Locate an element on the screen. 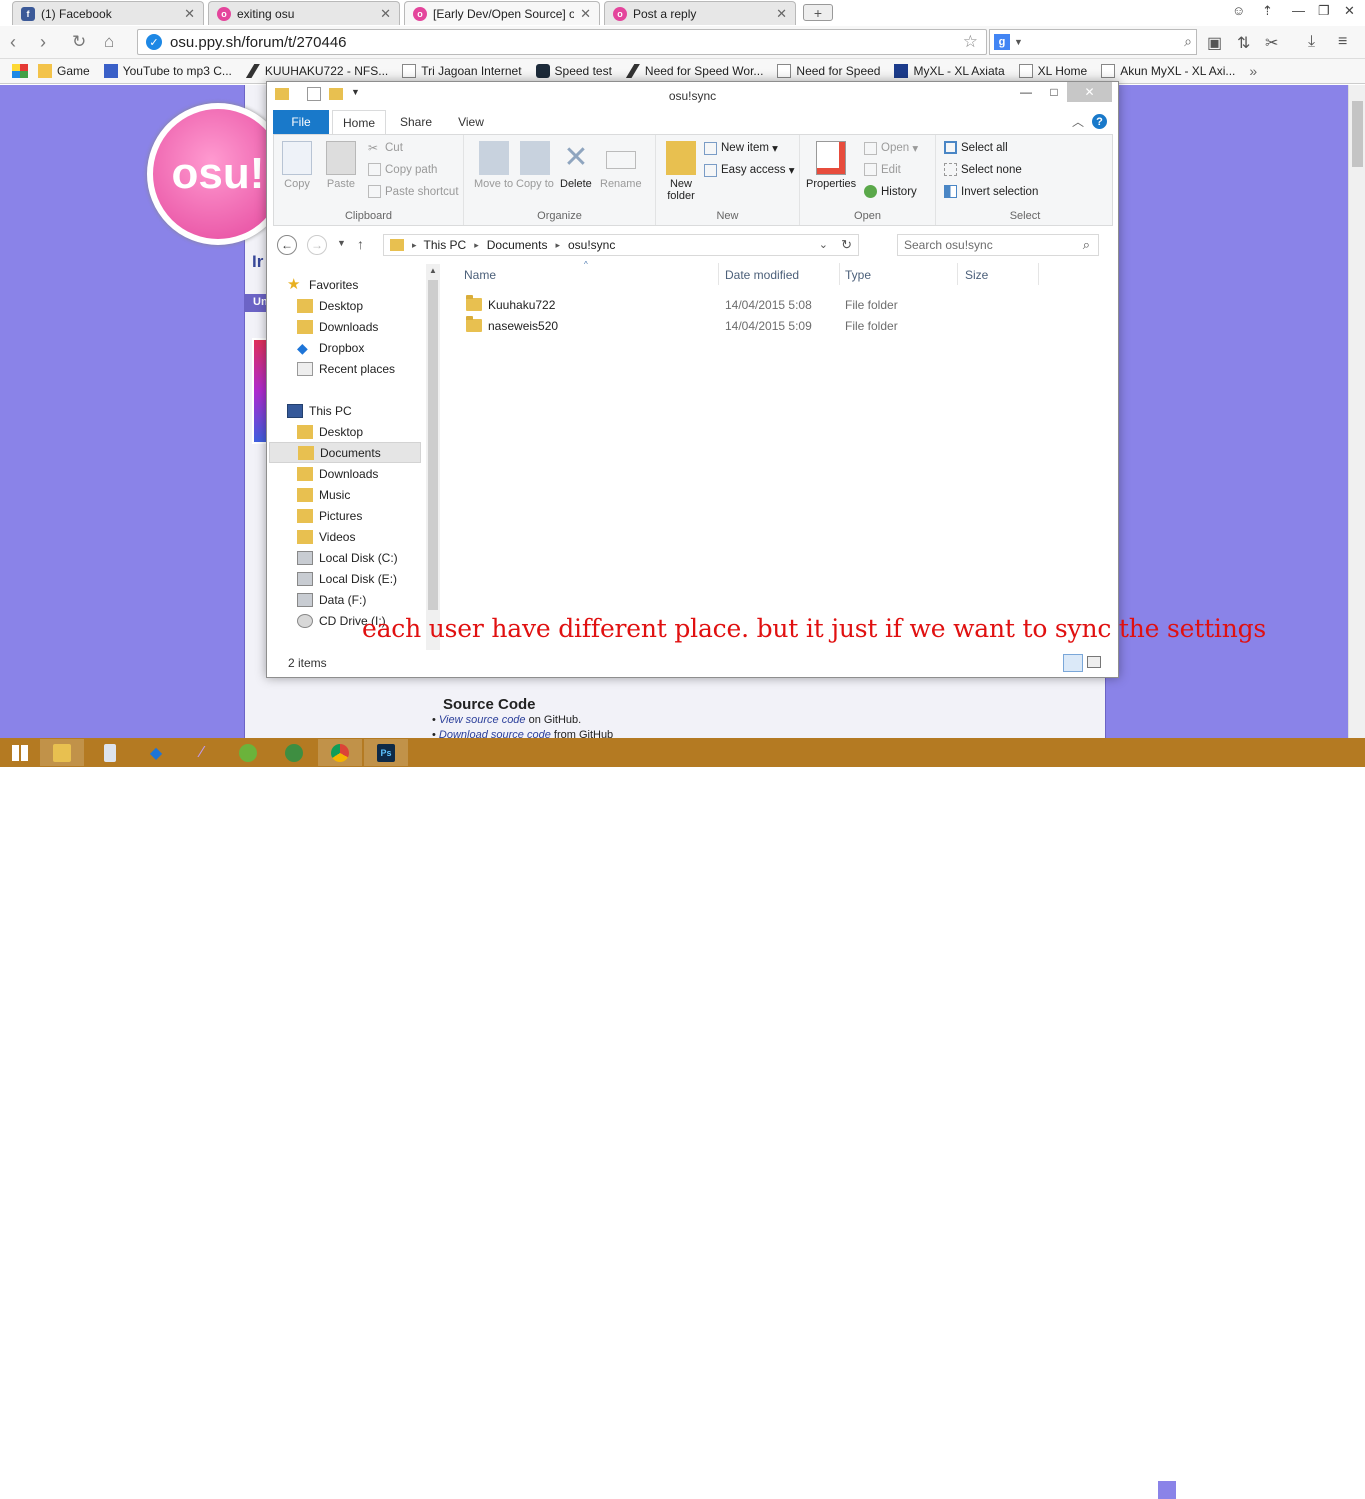 Image resolution: width=1365 pixels, height=1499 pixels. taskbar-pen: ∕ is located at coordinates (202, 752).